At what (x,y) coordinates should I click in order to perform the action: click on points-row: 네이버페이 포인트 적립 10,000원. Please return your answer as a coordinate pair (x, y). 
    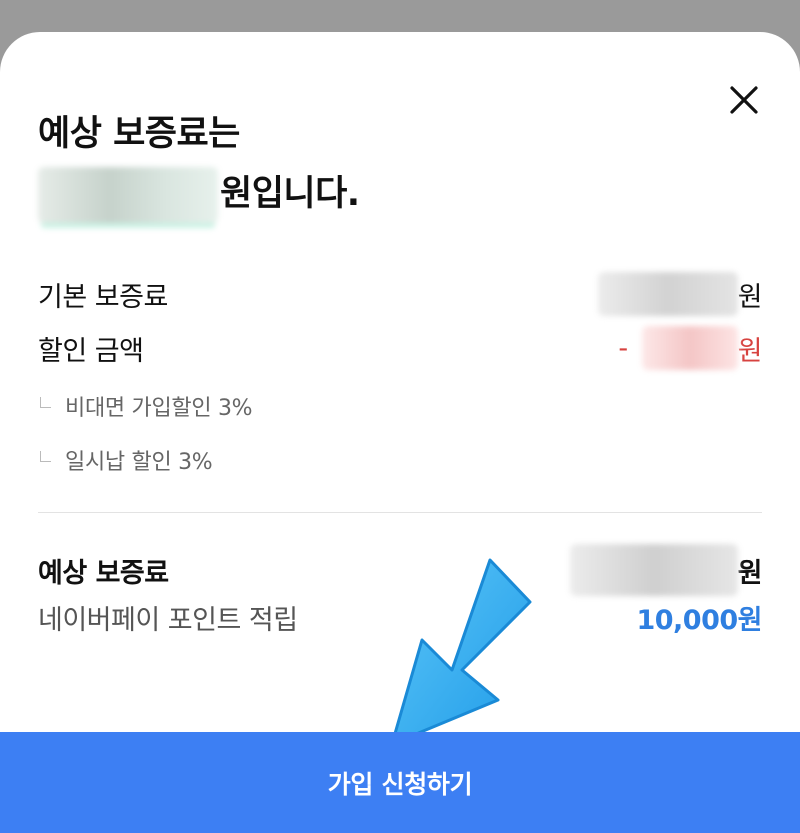
    Looking at the image, I should click on (400, 617).